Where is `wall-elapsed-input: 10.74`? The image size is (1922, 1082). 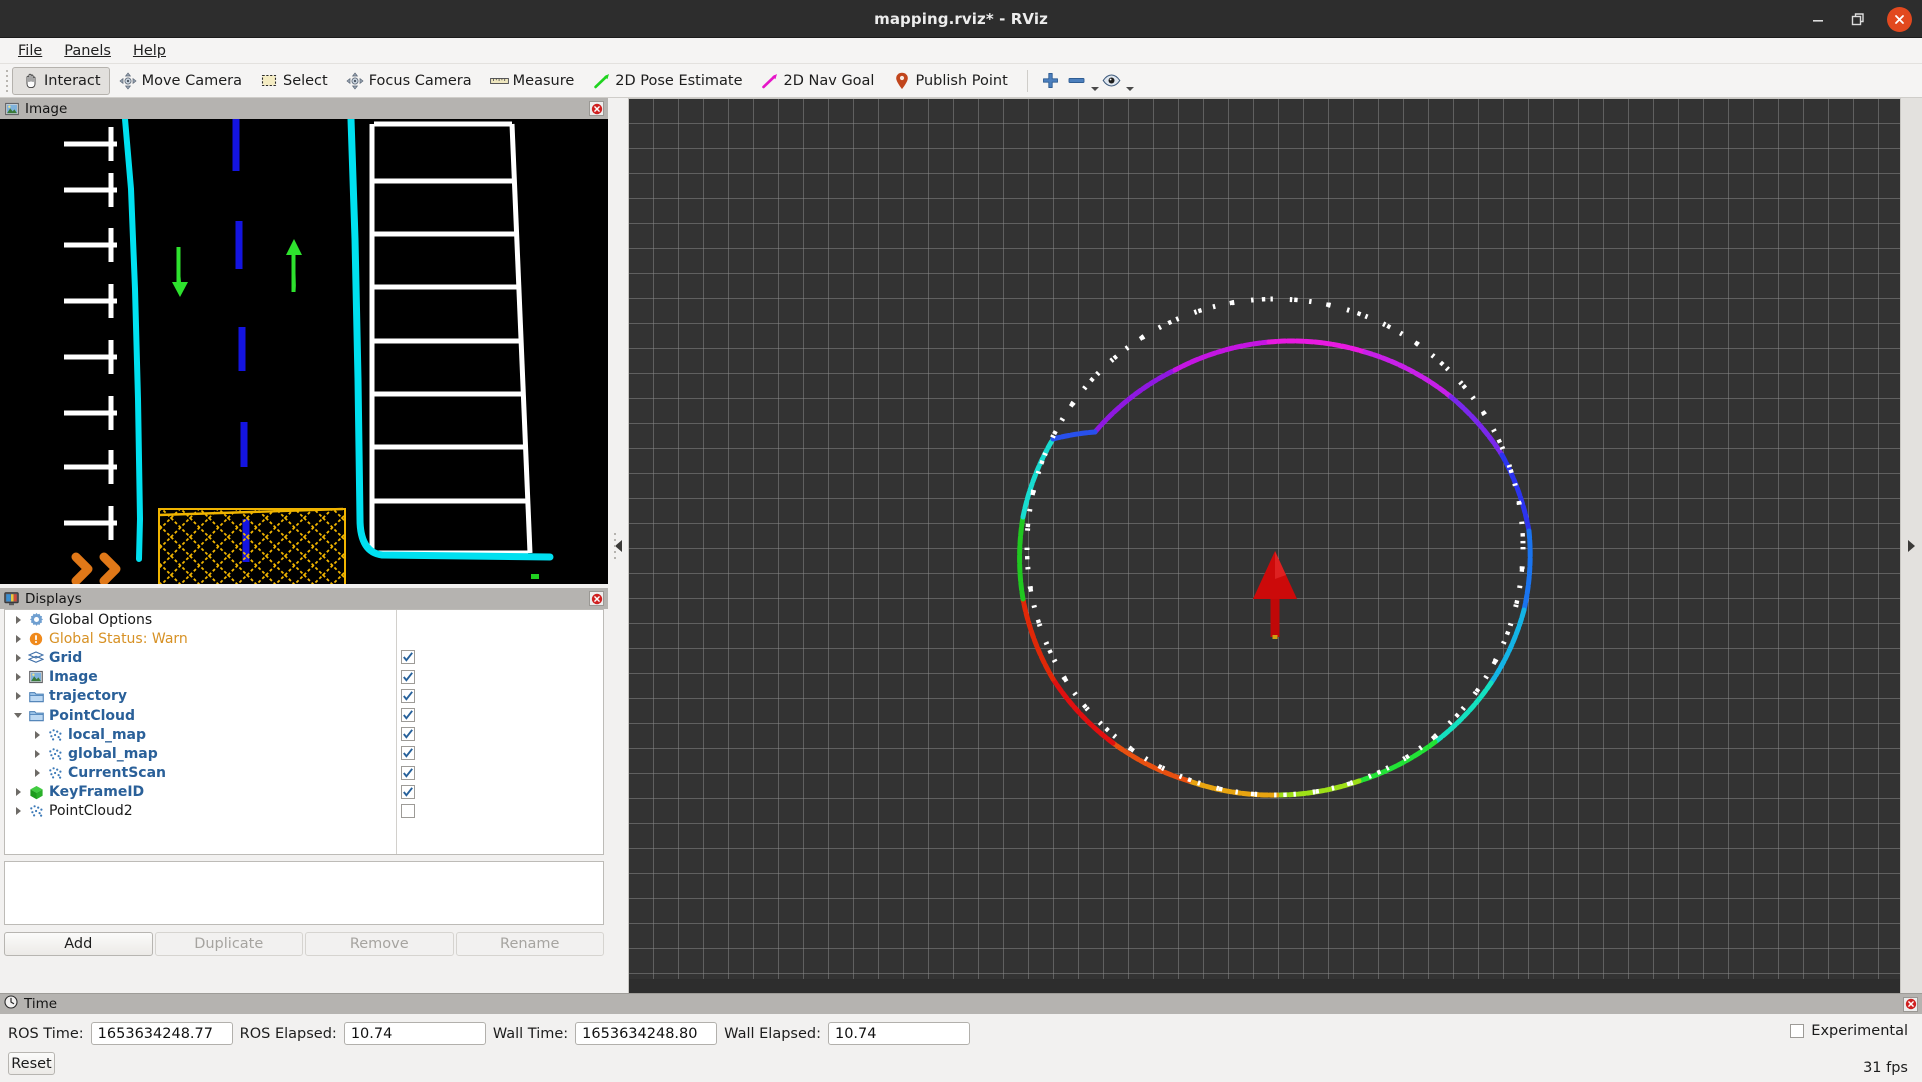 wall-elapsed-input: 10.74 is located at coordinates (898, 1033).